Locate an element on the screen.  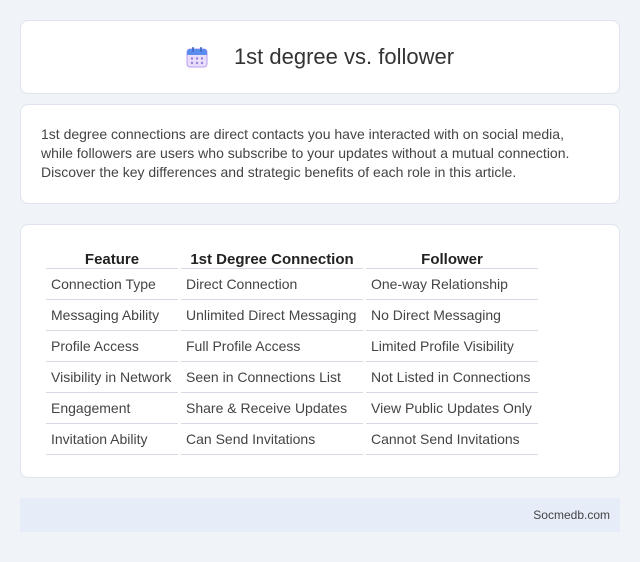
table-cell: Cannot Send Invitations is located at coordinates (452, 439).